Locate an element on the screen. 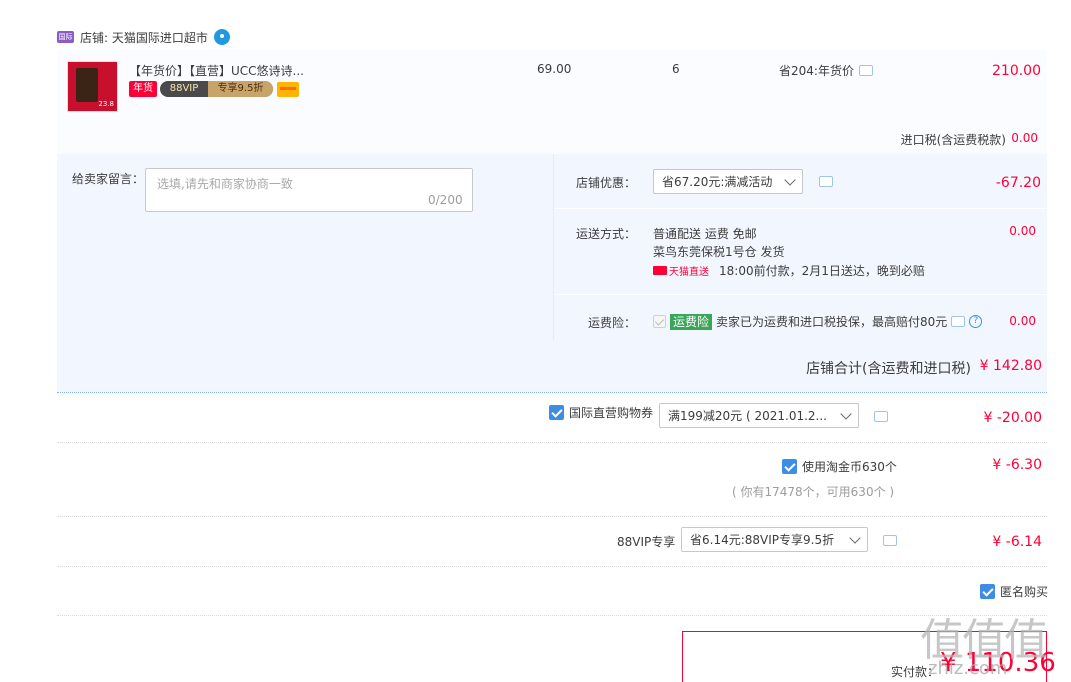 This screenshot has width=1071, height=682. credit-card-icon is located at coordinates (288, 89).